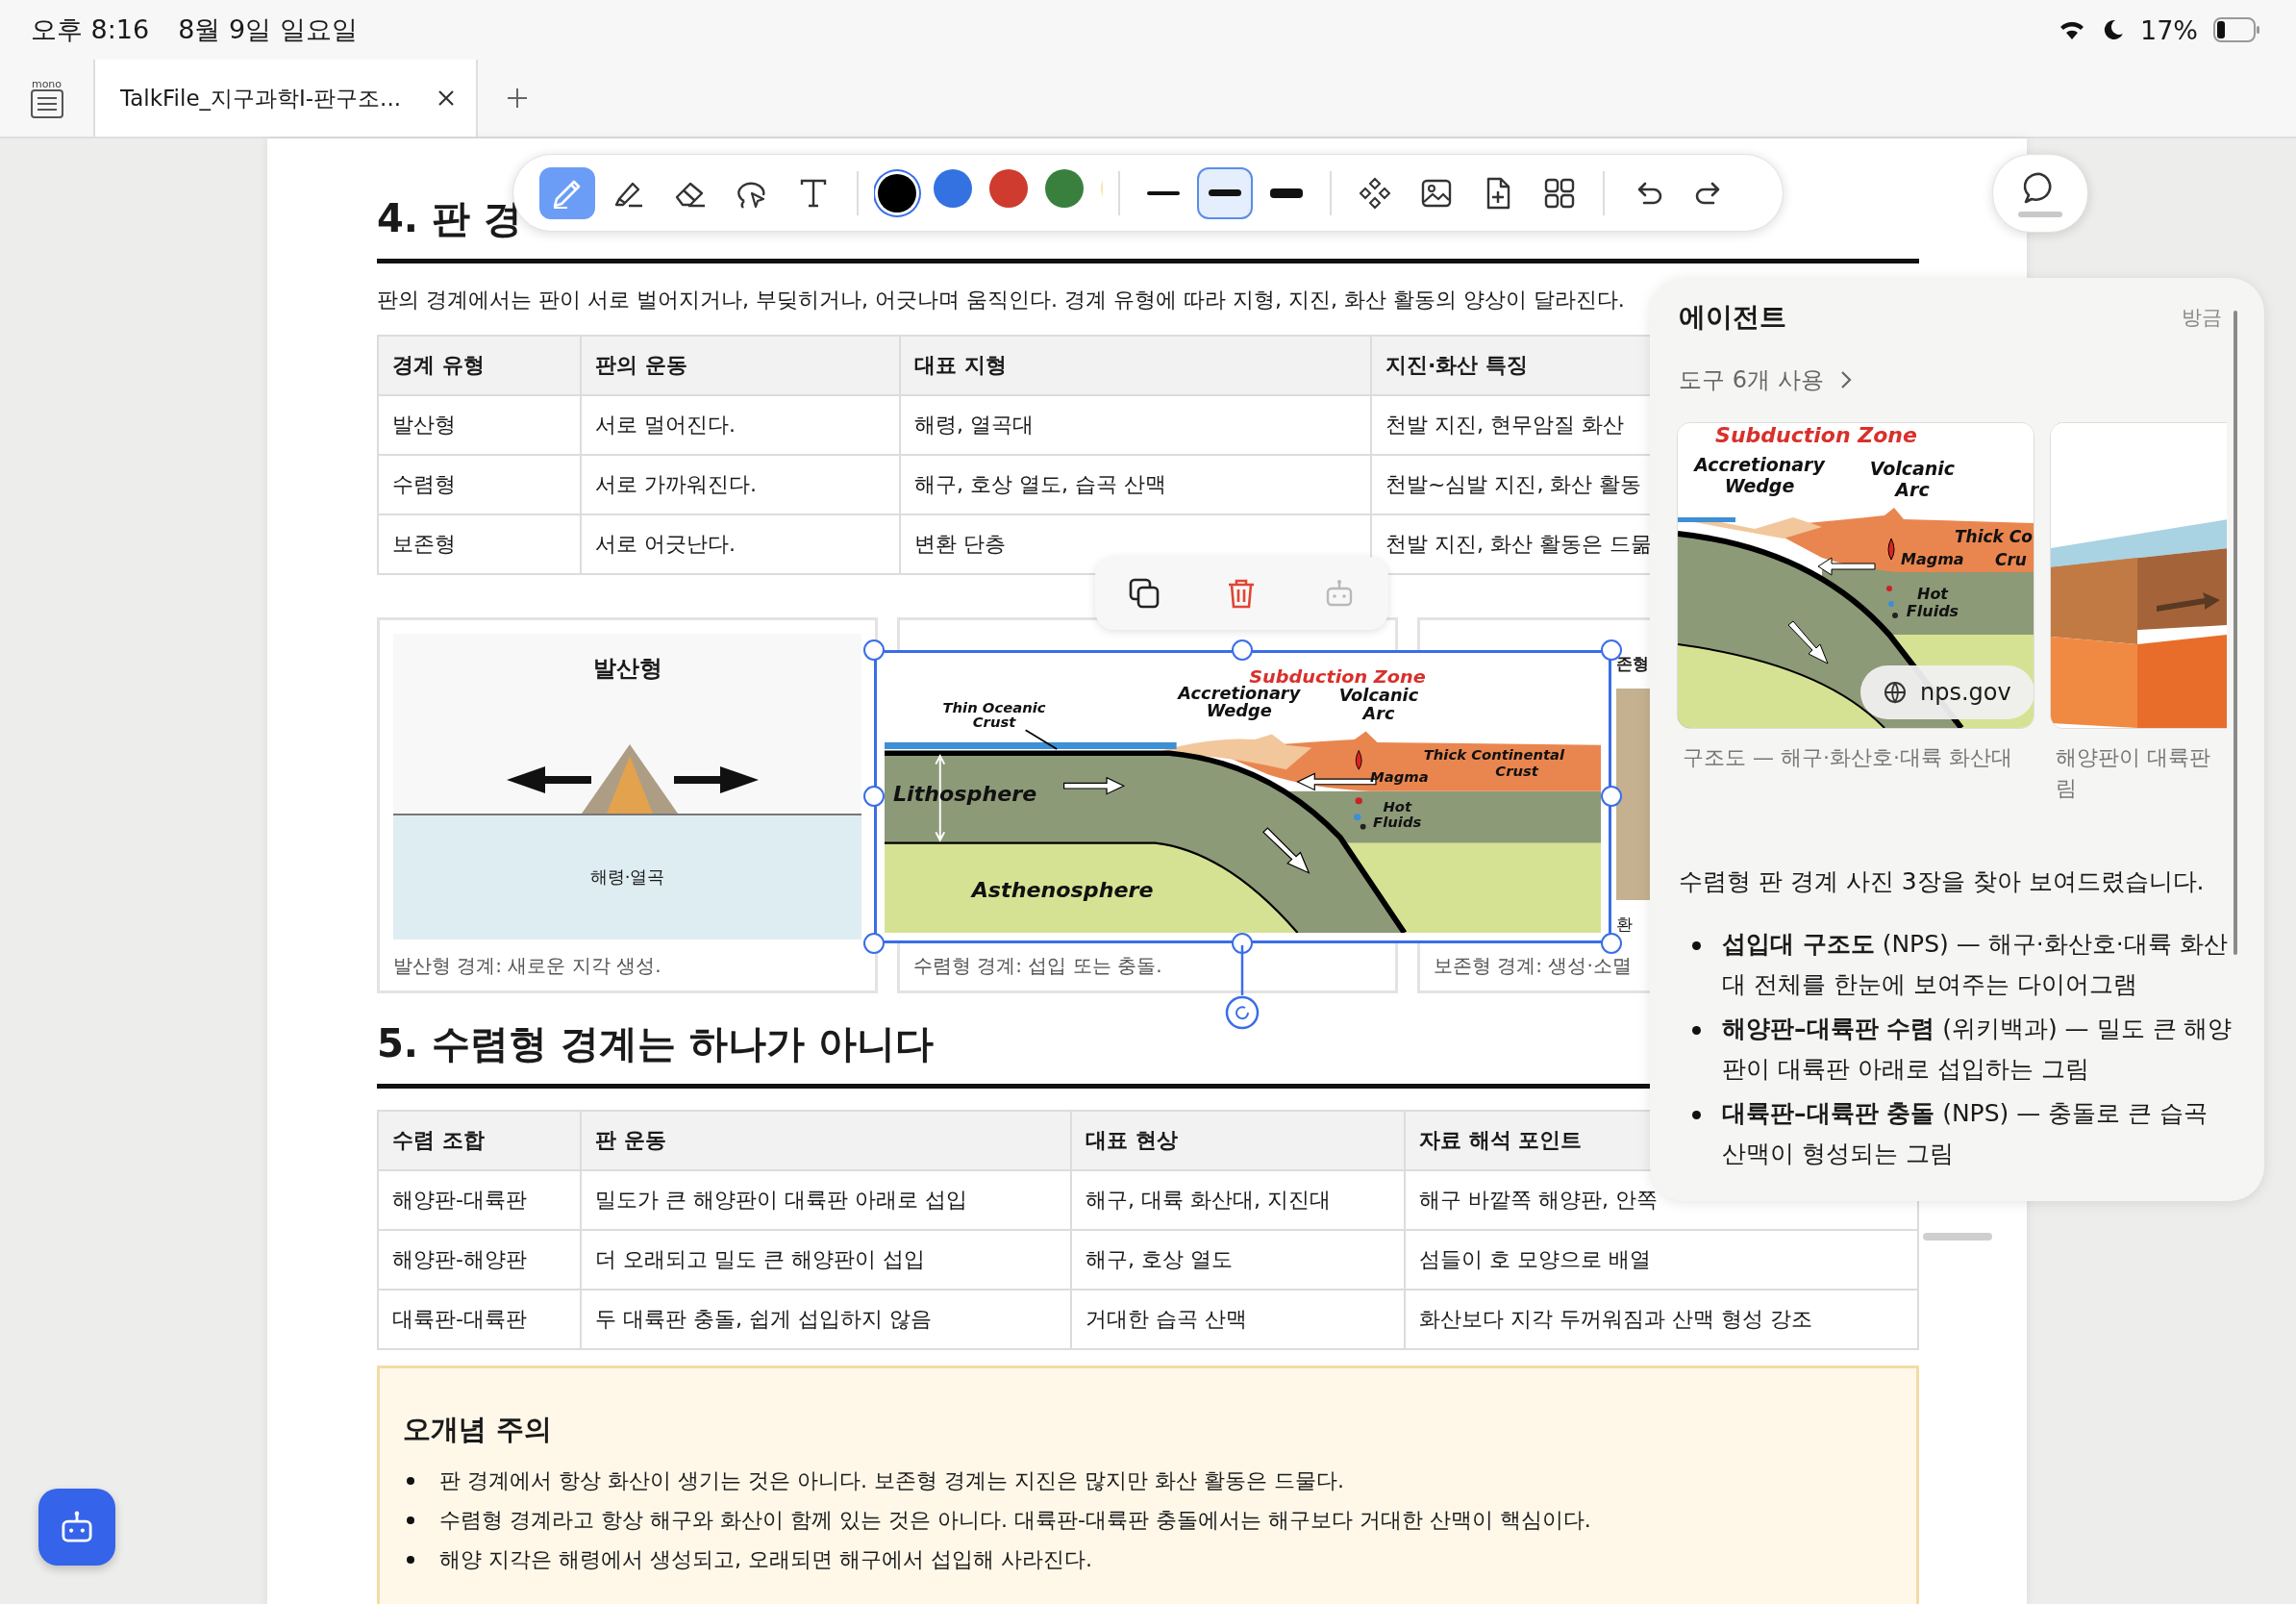 Image resolution: width=2296 pixels, height=1604 pixels. Describe the element at coordinates (478, 1429) in the screenshot. I see `callout-title: 오개념 주의` at that location.